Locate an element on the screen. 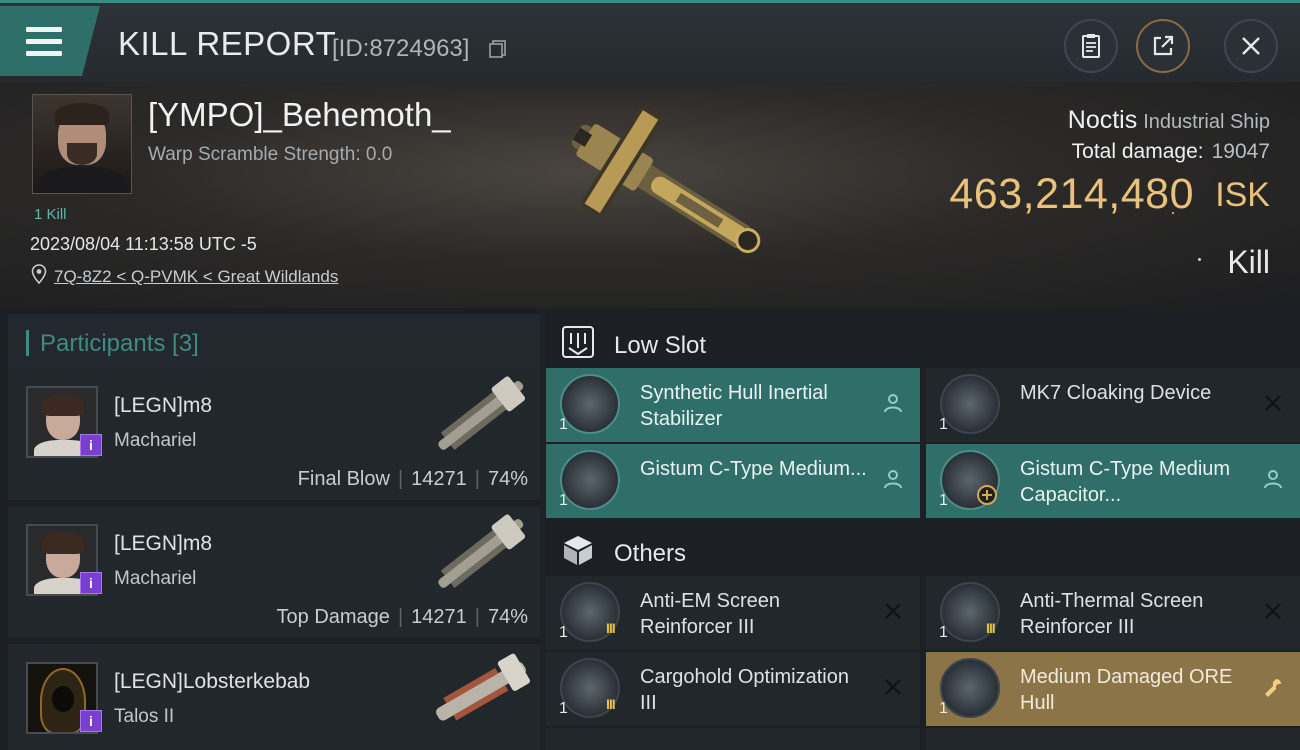 This screenshot has width=1300, height=750. kill-date: 2023/08/04 11:13:58 UTC -5 is located at coordinates (143, 244).